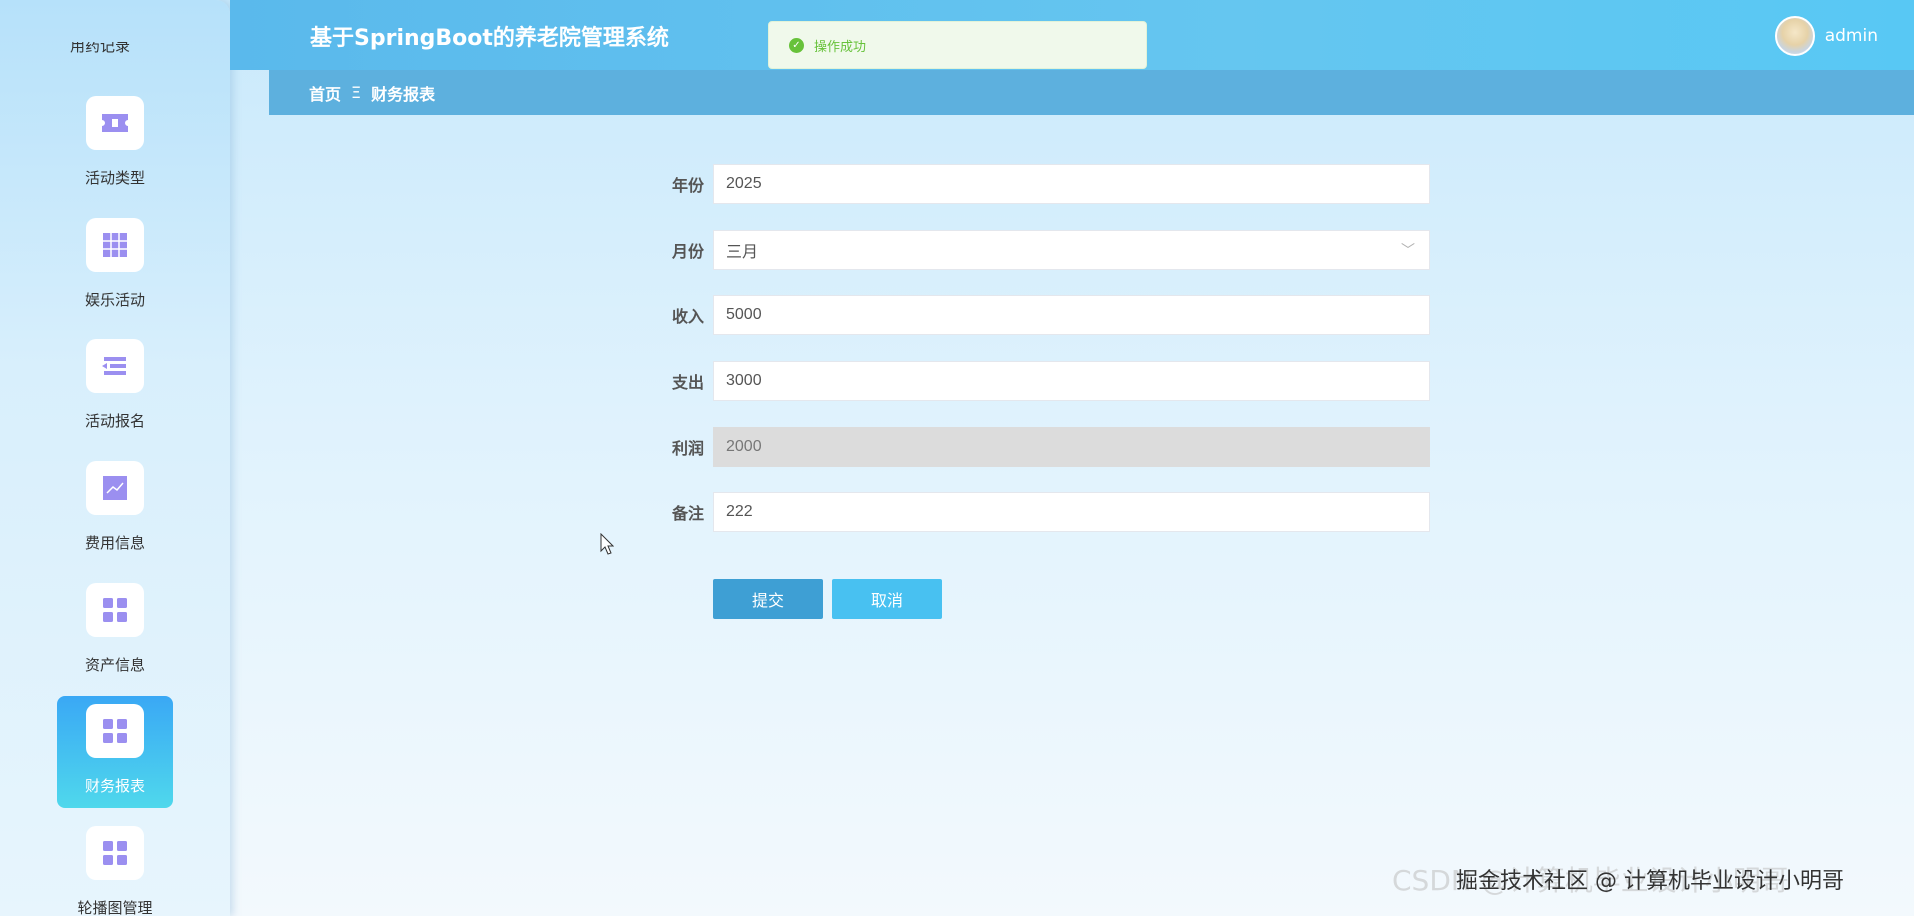  What do you see at coordinates (1091, 92) in the screenshot?
I see `breadcrumb: 首页 Ξ 财务报表` at bounding box center [1091, 92].